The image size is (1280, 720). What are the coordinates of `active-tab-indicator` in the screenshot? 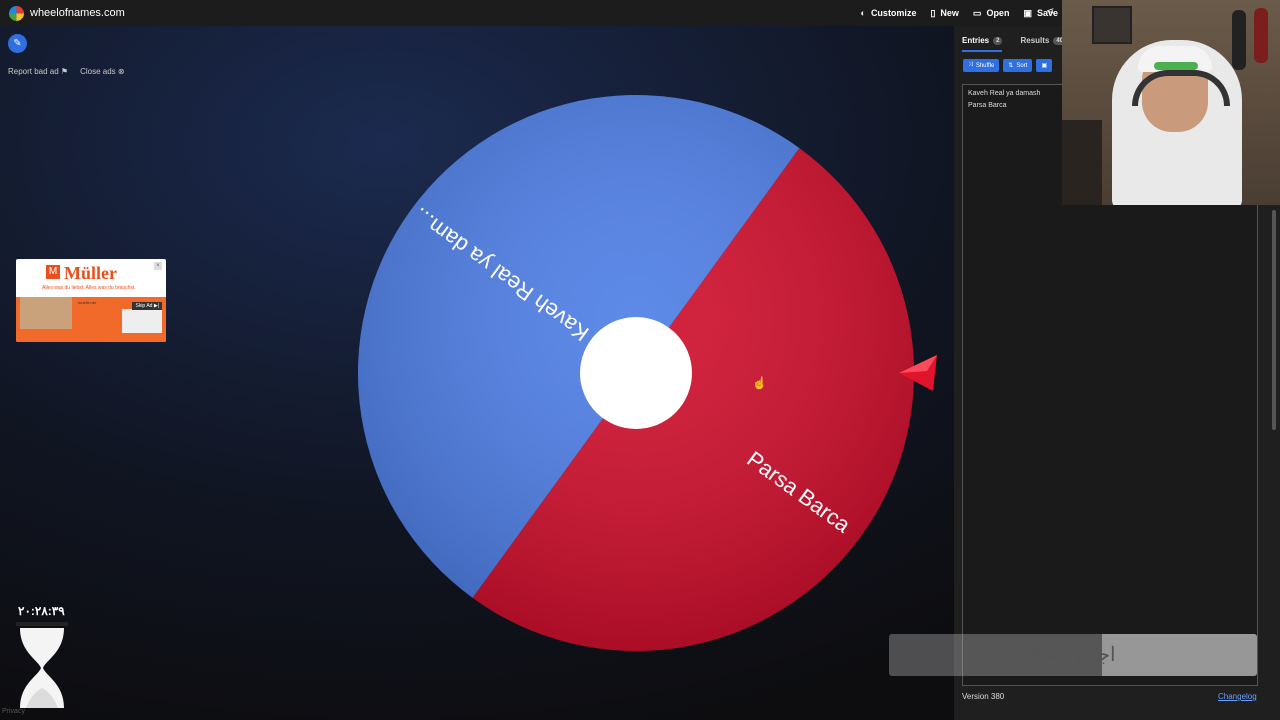 It's located at (982, 51).